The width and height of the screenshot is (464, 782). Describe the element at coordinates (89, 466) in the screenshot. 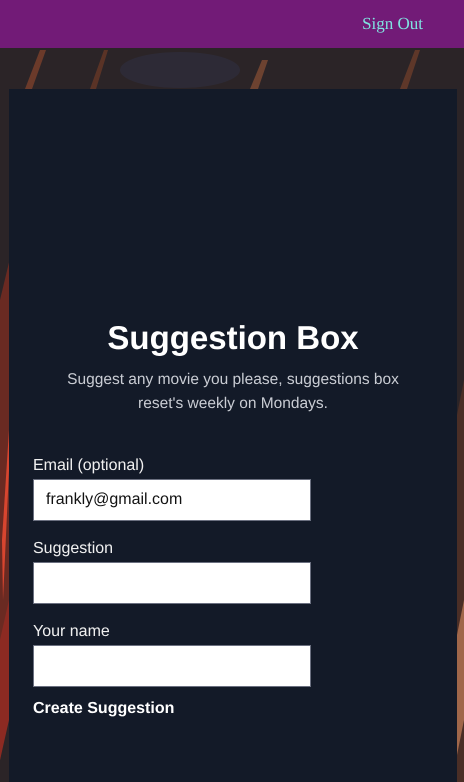

I see `field-label: Email (optional)` at that location.